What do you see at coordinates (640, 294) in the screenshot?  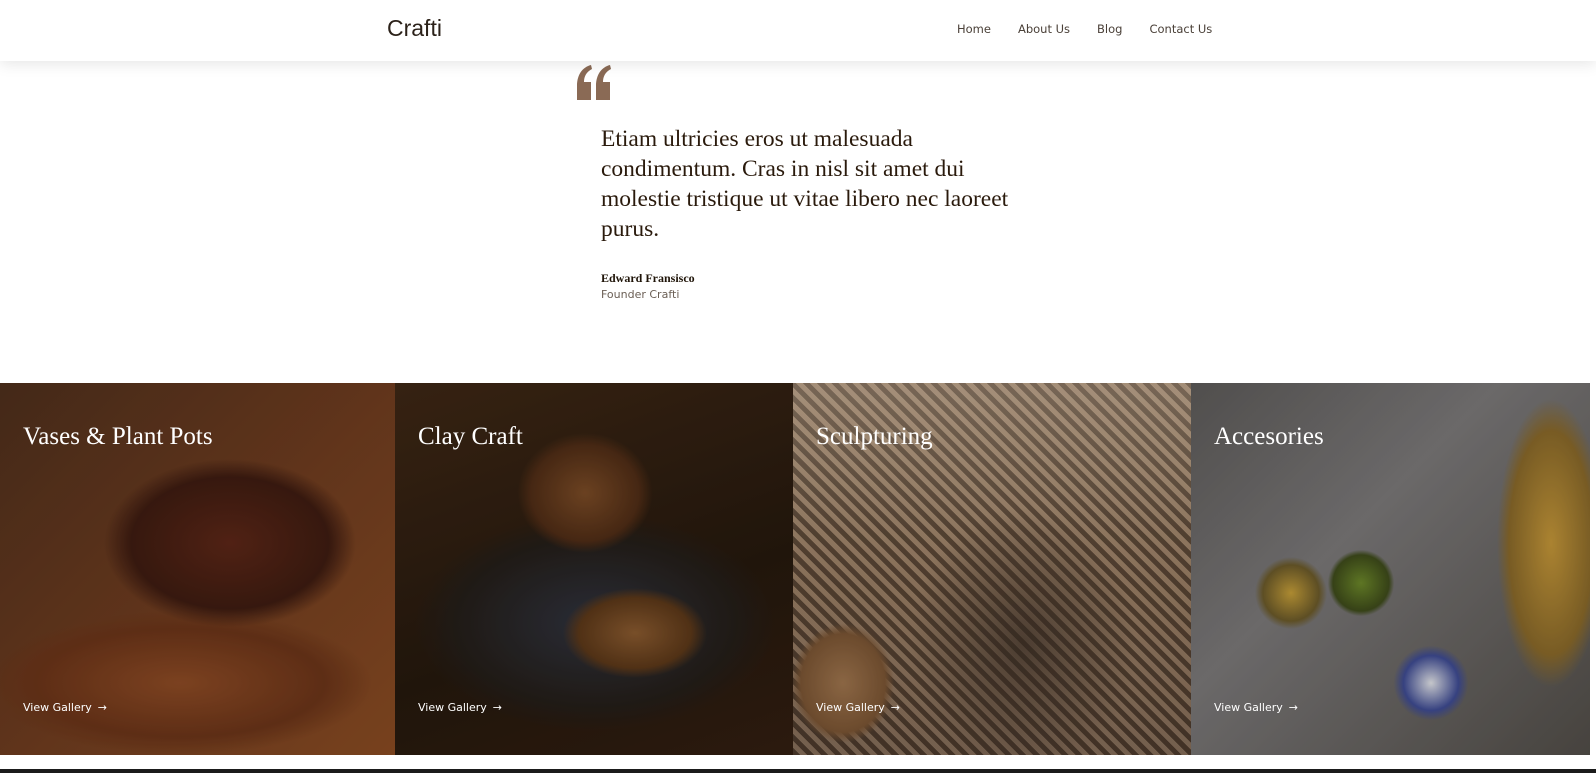 I see `testimonial-role: Founder Crafti` at bounding box center [640, 294].